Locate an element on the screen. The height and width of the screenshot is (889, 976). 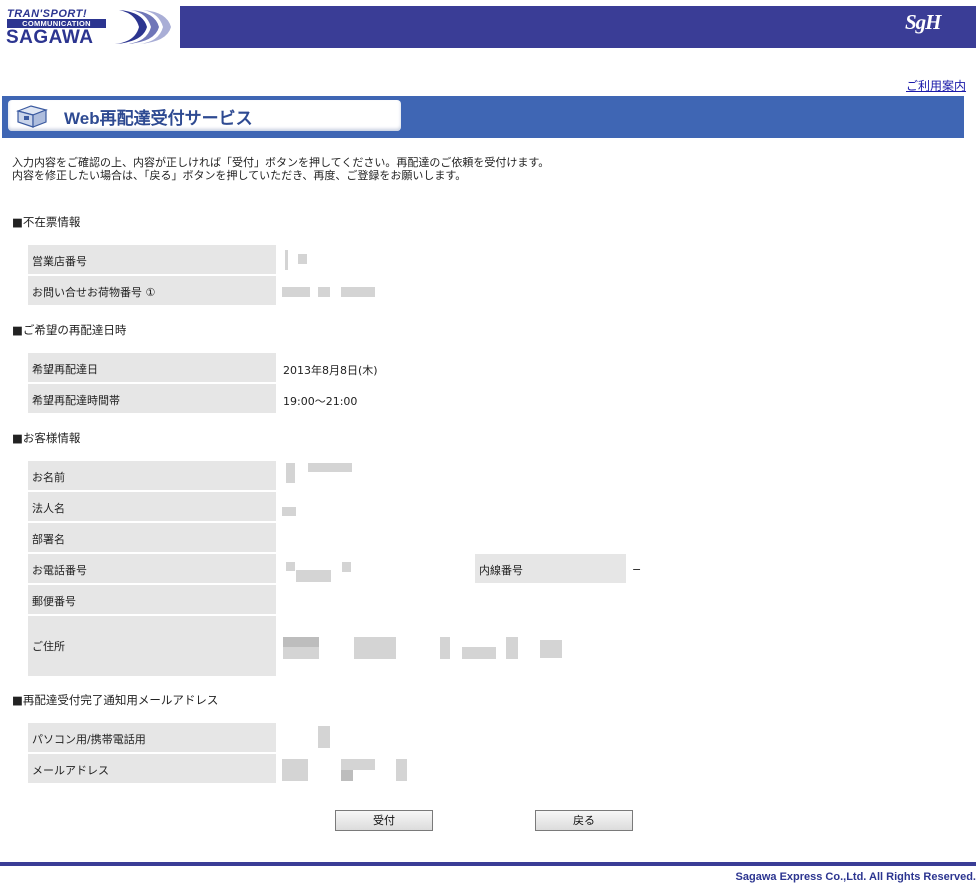
label-office-number: 営業店番号 is located at coordinates (152, 259).